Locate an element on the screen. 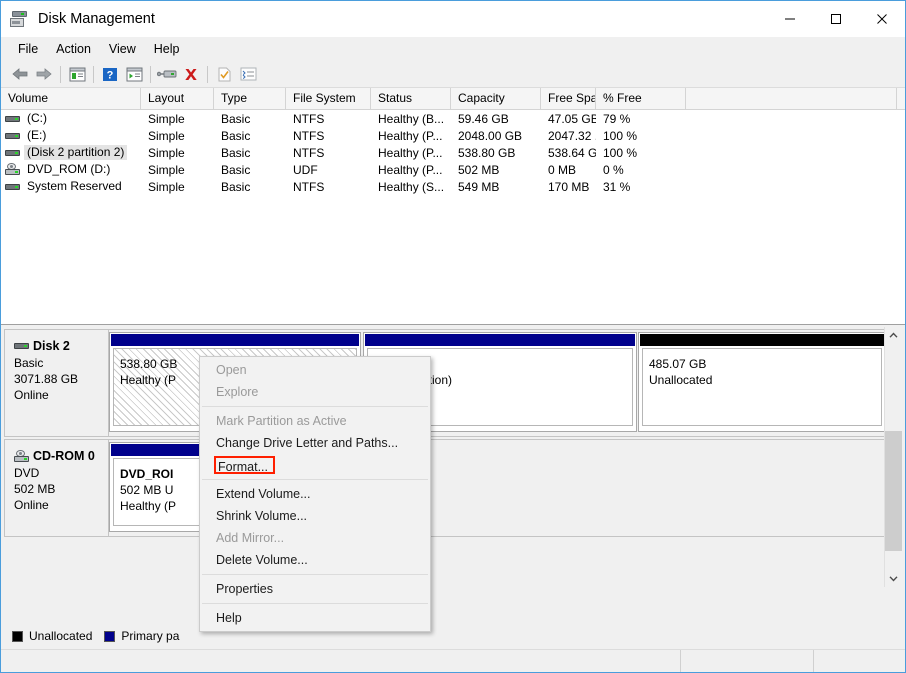 The image size is (906, 673). menu-view: View is located at coordinates (122, 49).